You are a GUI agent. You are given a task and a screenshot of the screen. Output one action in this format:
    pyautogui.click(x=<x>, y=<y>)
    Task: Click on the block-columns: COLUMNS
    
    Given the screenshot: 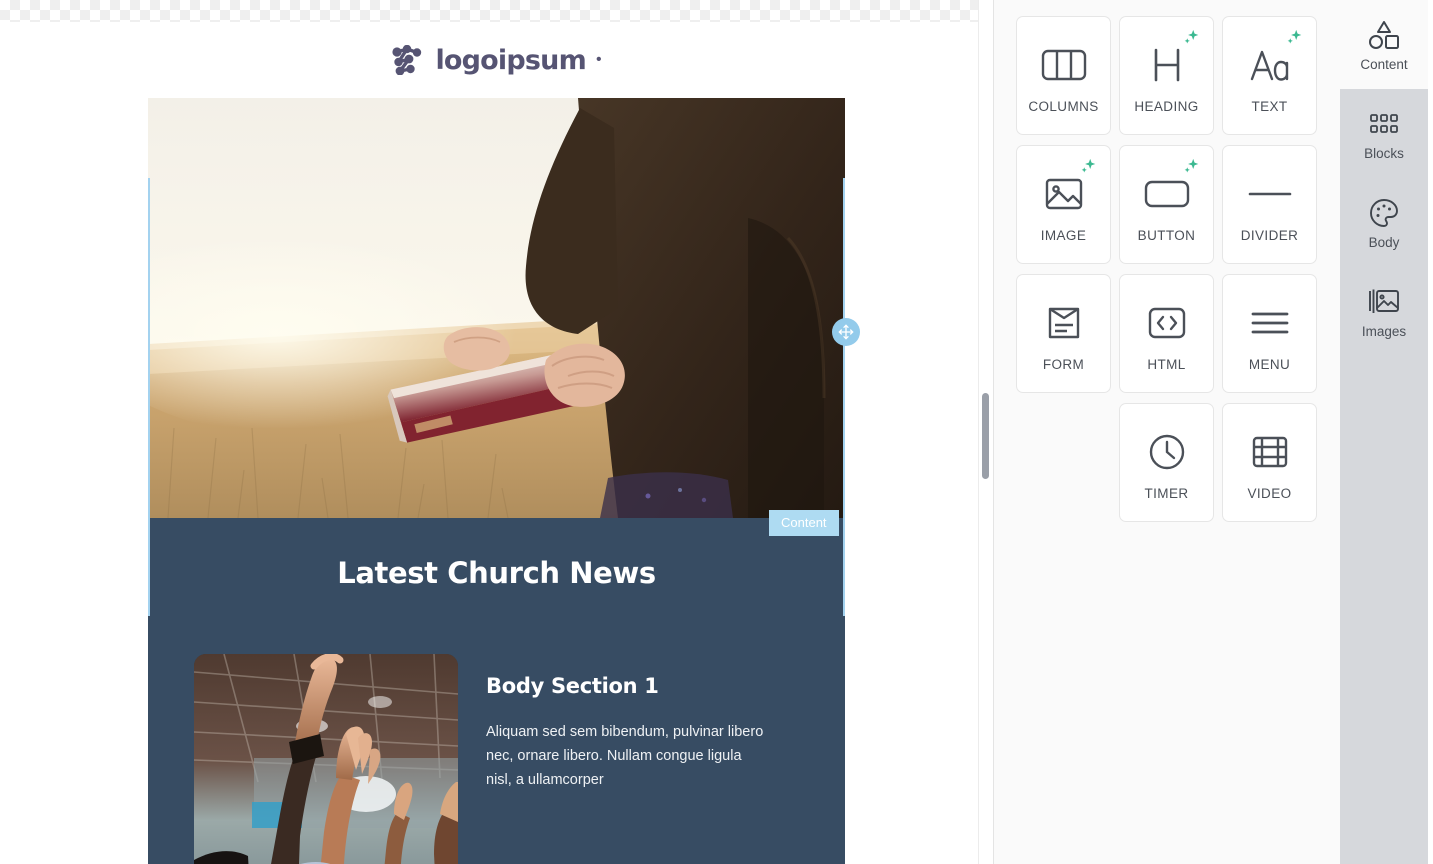 What is the action you would take?
    pyautogui.click(x=1063, y=75)
    